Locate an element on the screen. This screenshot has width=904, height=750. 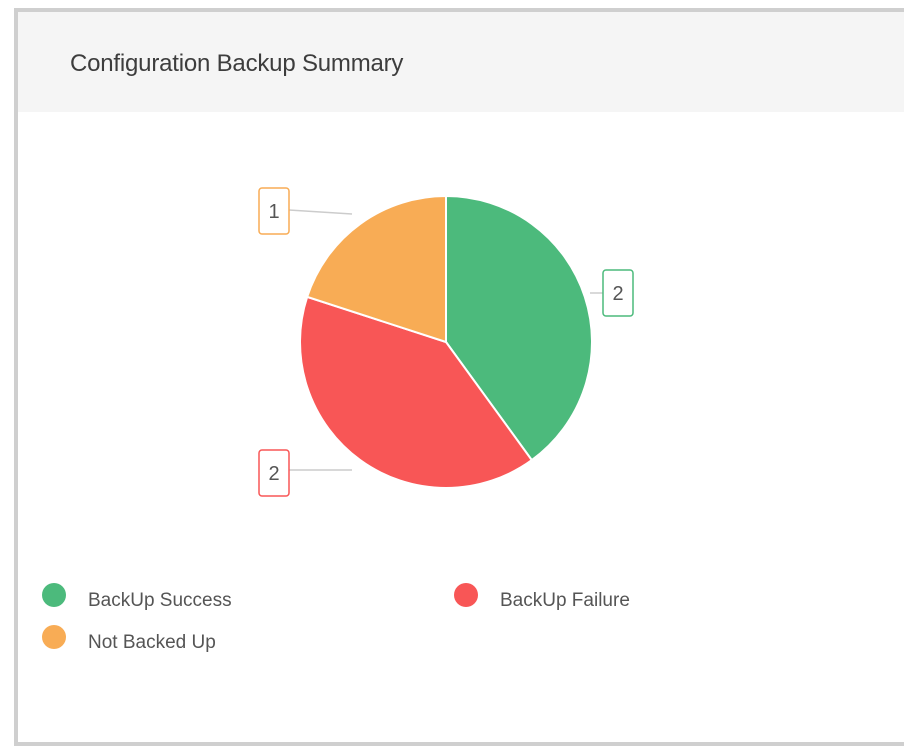
legend-dot-failure is located at coordinates (466, 595).